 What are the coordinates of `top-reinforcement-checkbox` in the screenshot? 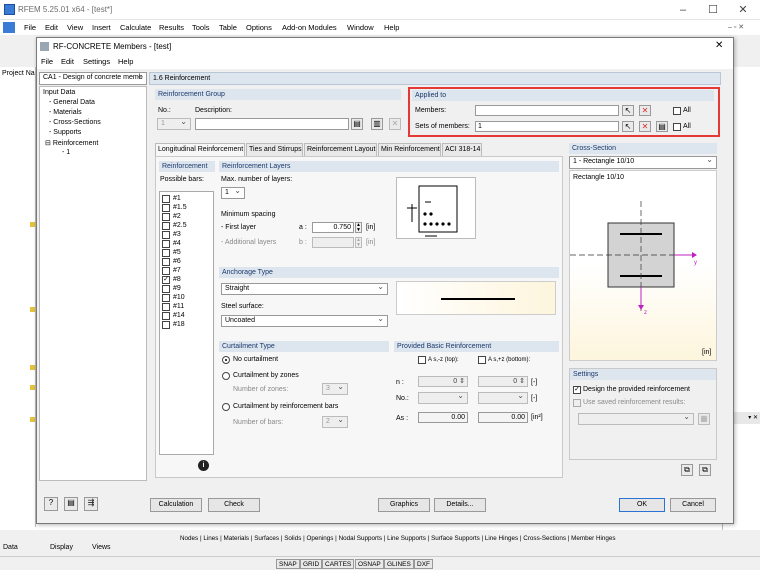 It's located at (422, 360).